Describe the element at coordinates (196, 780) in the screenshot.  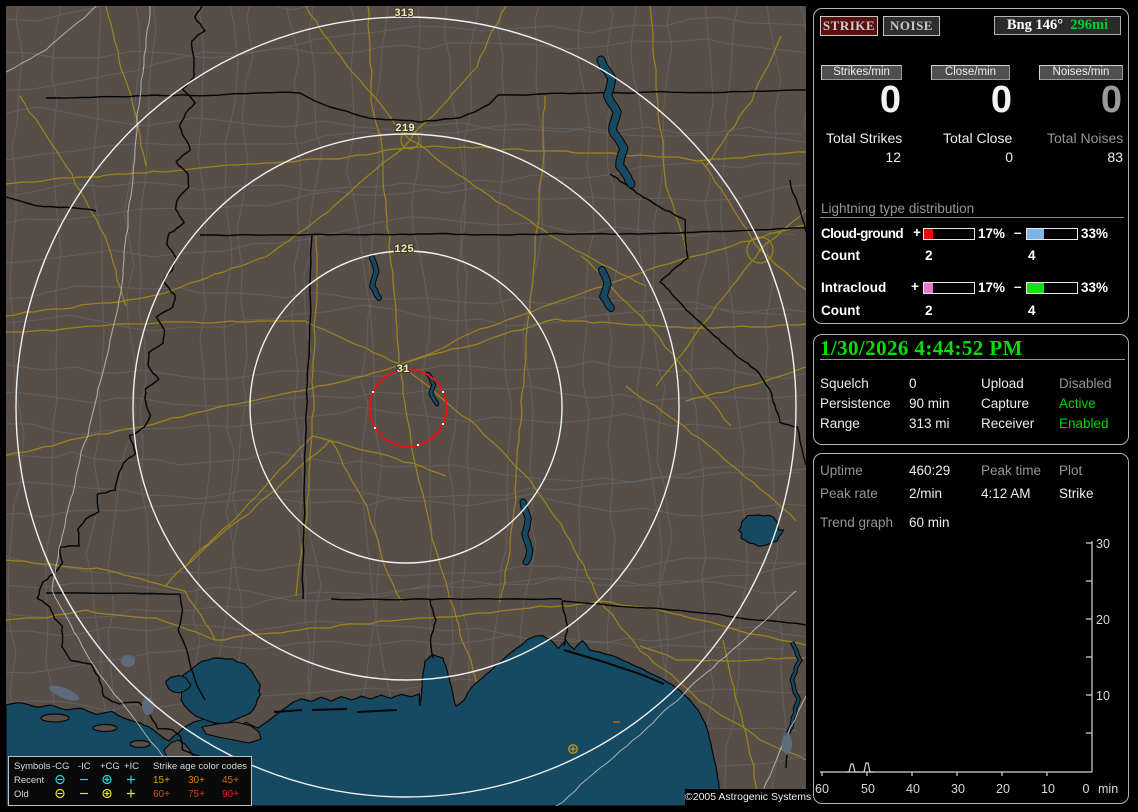
I see `svg-text: 30+` at that location.